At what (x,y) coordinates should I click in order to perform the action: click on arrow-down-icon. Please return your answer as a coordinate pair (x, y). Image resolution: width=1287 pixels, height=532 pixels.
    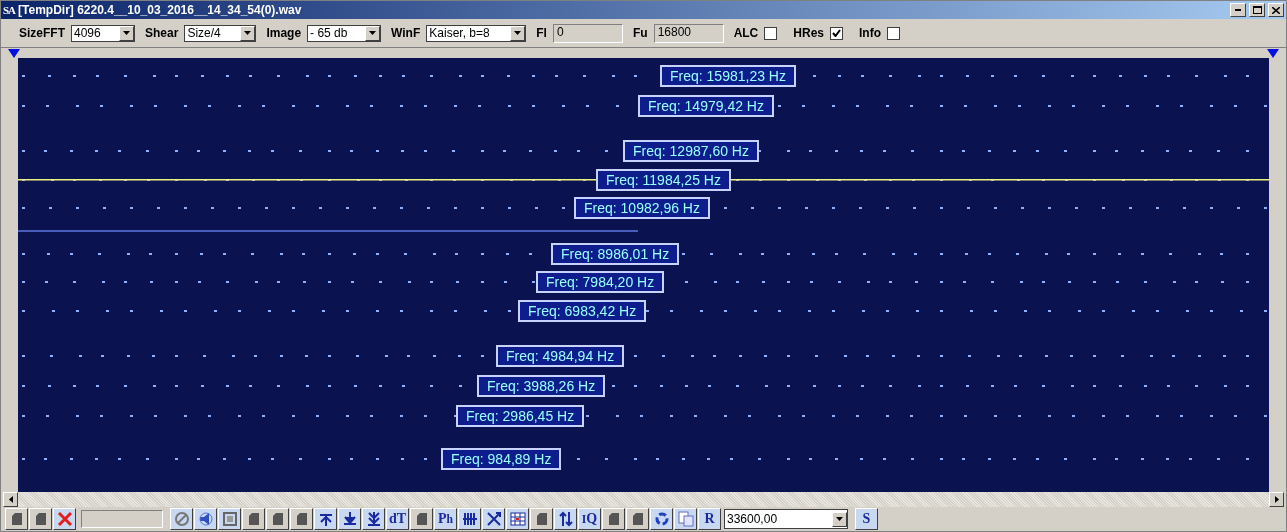
    Looking at the image, I should click on (349, 519).